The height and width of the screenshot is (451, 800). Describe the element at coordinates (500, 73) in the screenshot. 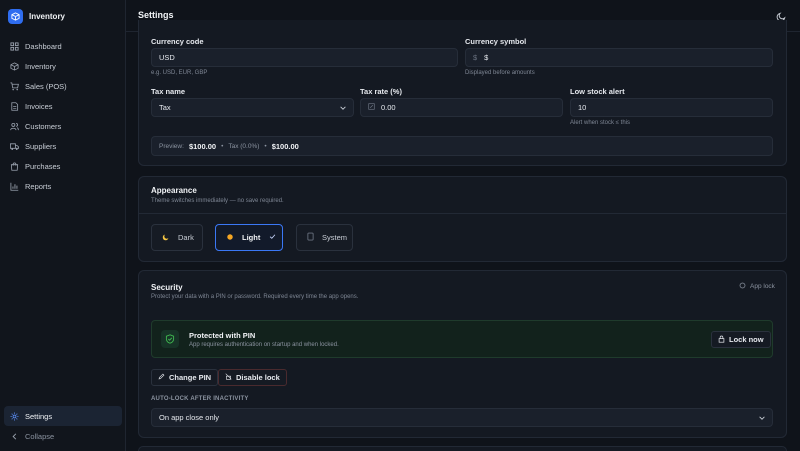

I see `currency-symbol-hint: Displayed before amounts` at that location.